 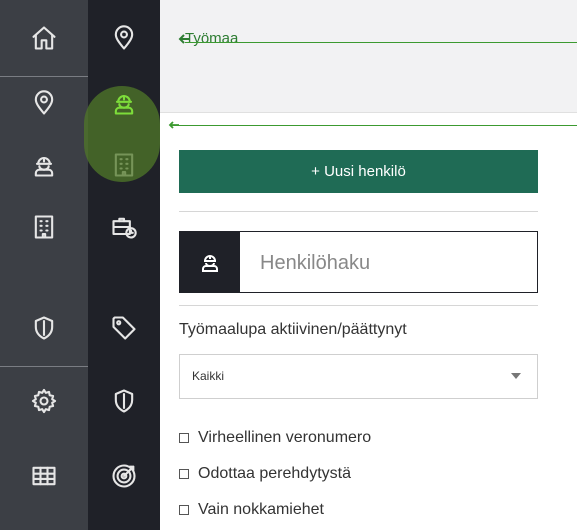 I want to click on home-button, so click(x=44, y=38).